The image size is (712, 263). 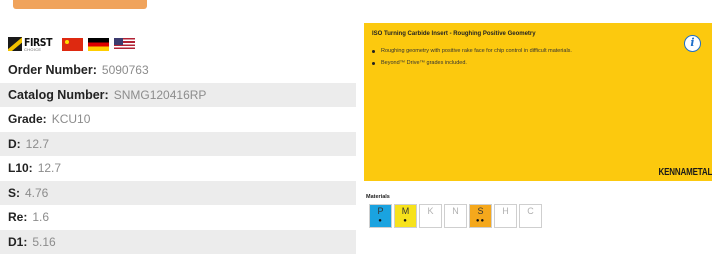 What do you see at coordinates (73, 44) in the screenshot?
I see `china-flag-icon` at bounding box center [73, 44].